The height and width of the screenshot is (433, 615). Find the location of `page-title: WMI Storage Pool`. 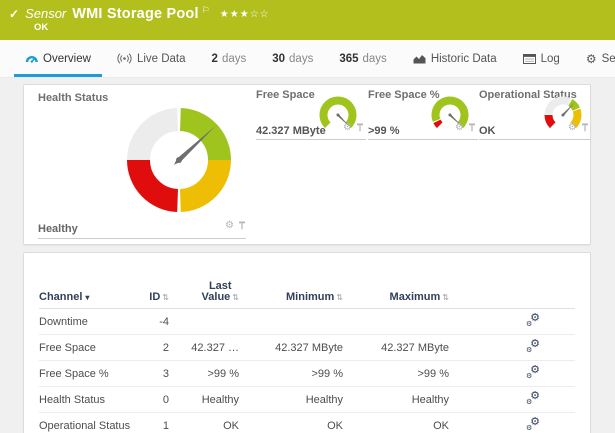

page-title: WMI Storage Pool is located at coordinates (135, 14).